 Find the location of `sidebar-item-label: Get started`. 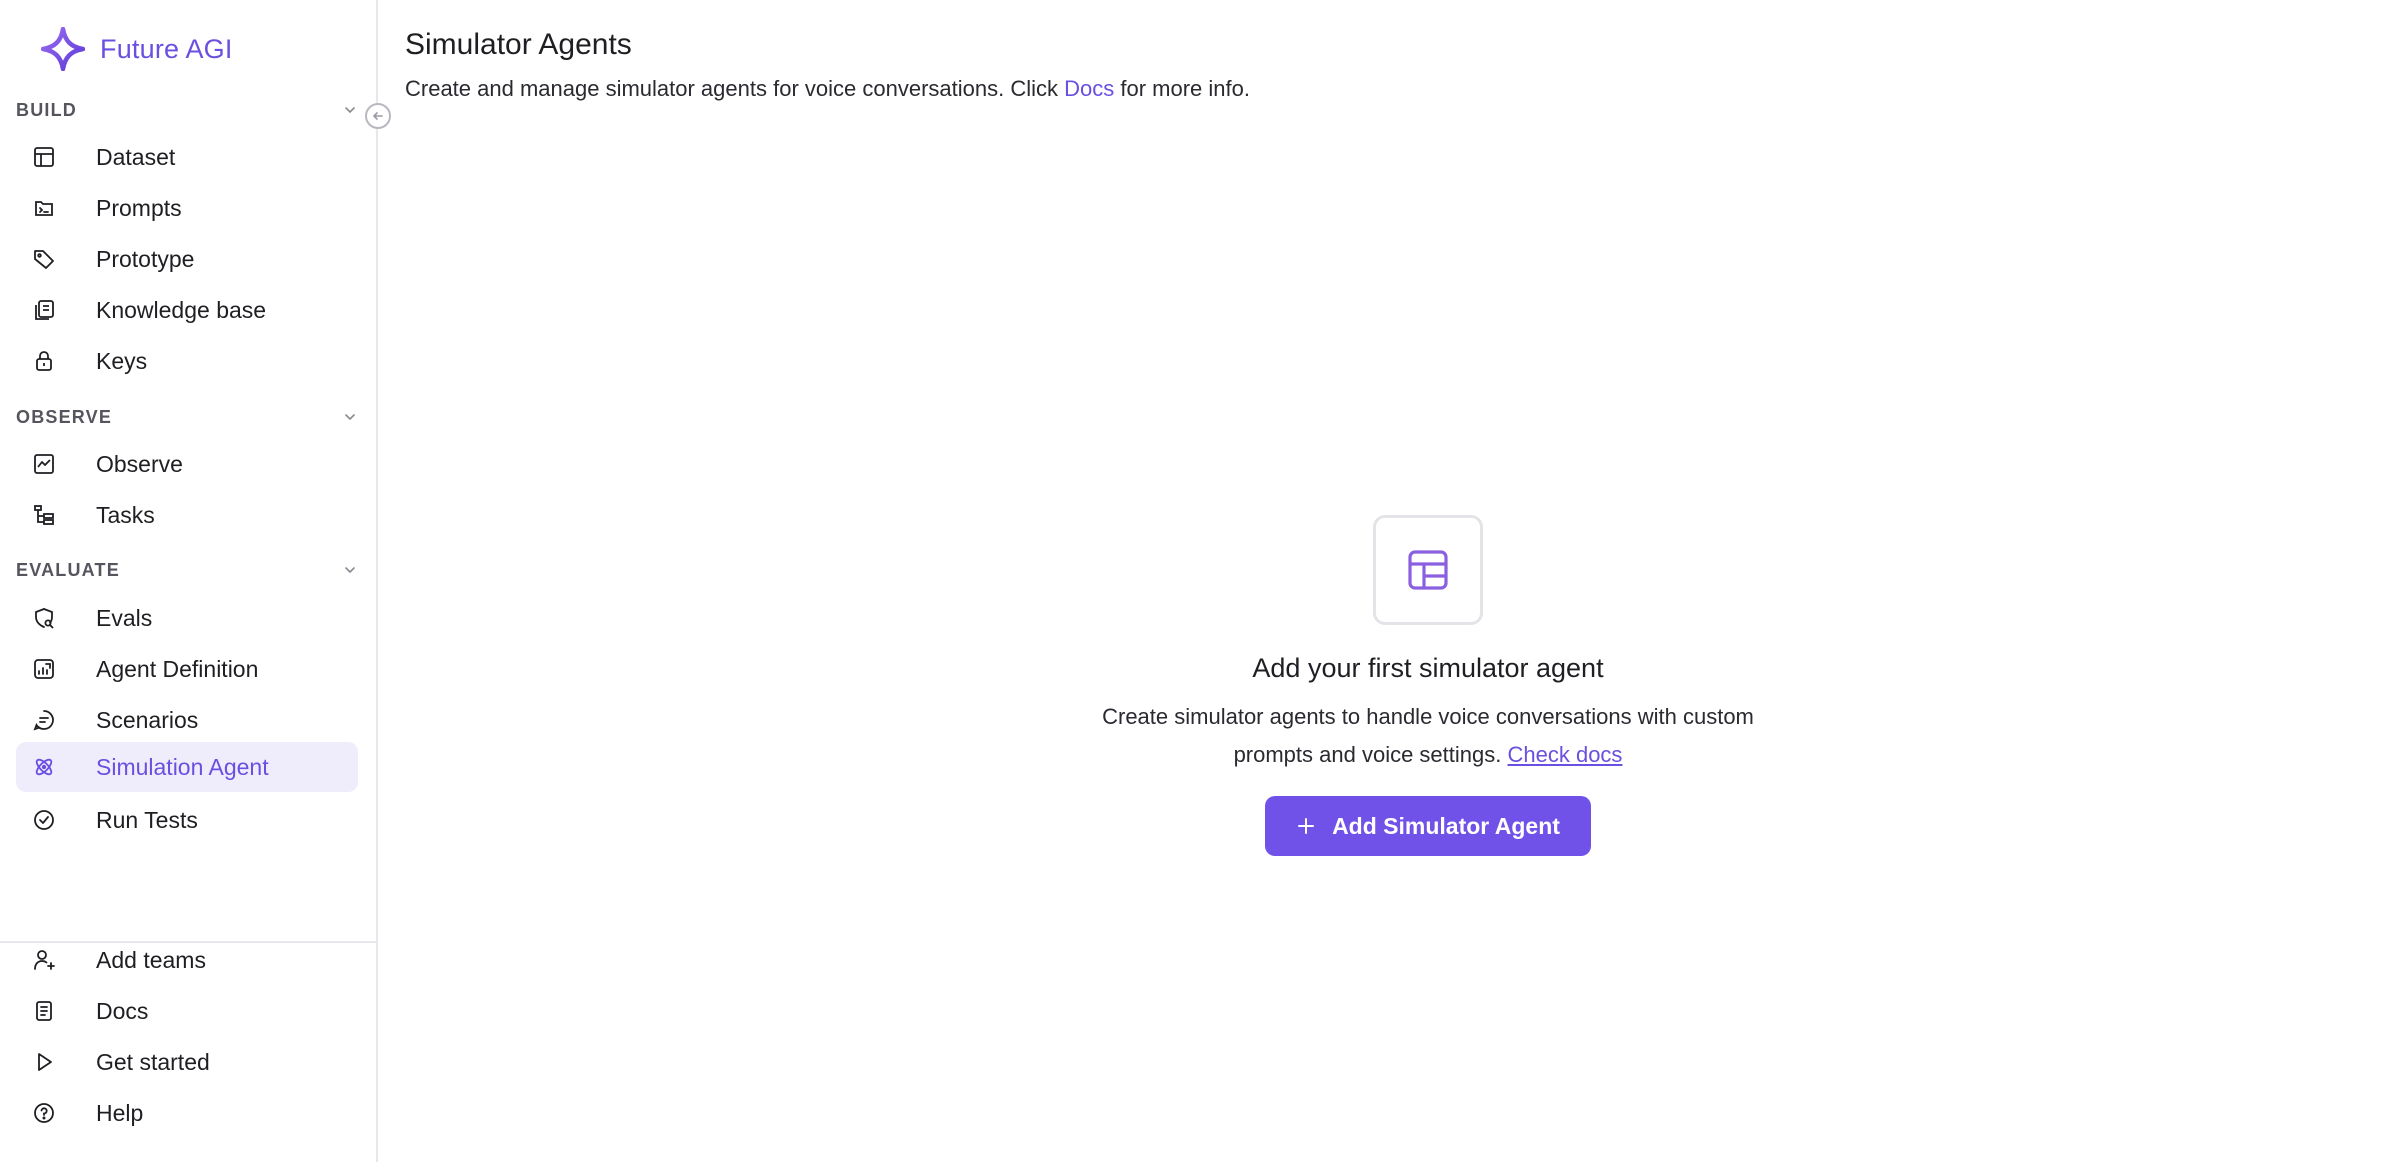

sidebar-item-label: Get started is located at coordinates (153, 1061).